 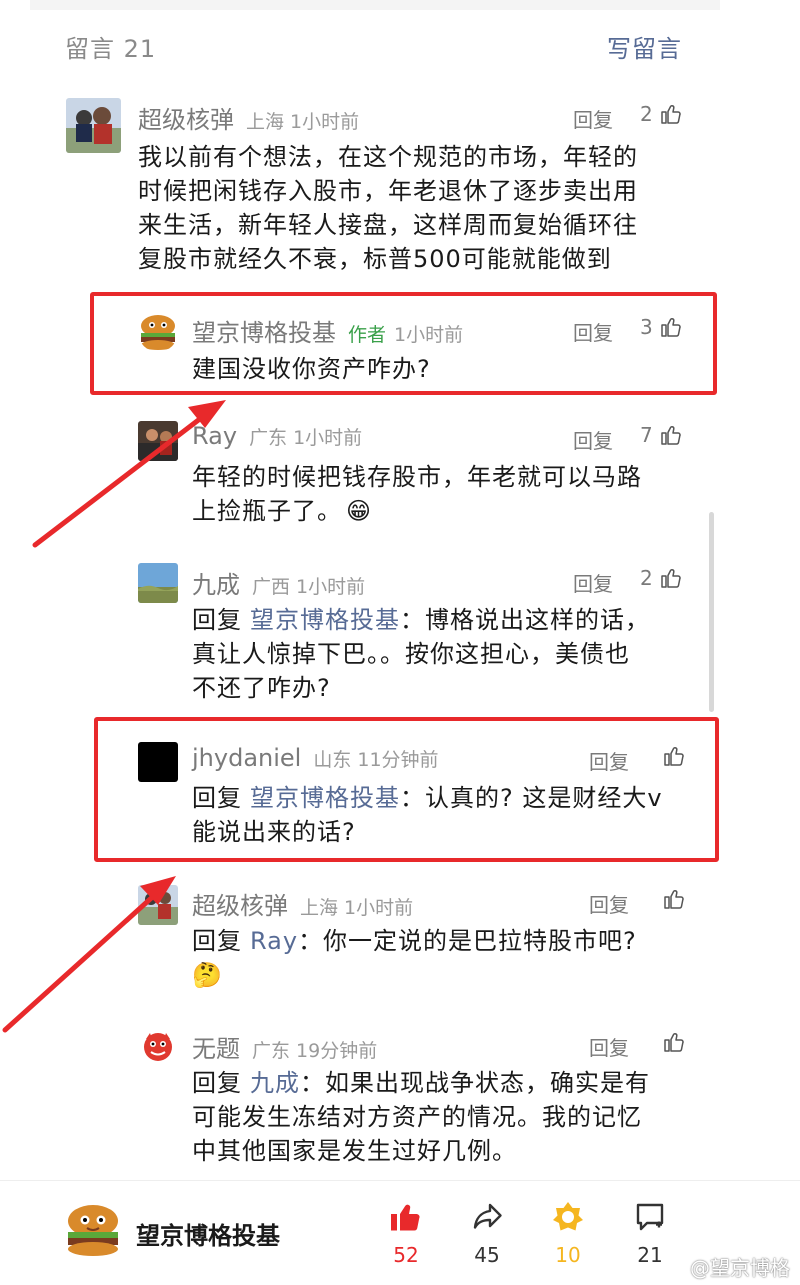 I want to click on account-name: 望京博格投基, so click(x=208, y=1233).